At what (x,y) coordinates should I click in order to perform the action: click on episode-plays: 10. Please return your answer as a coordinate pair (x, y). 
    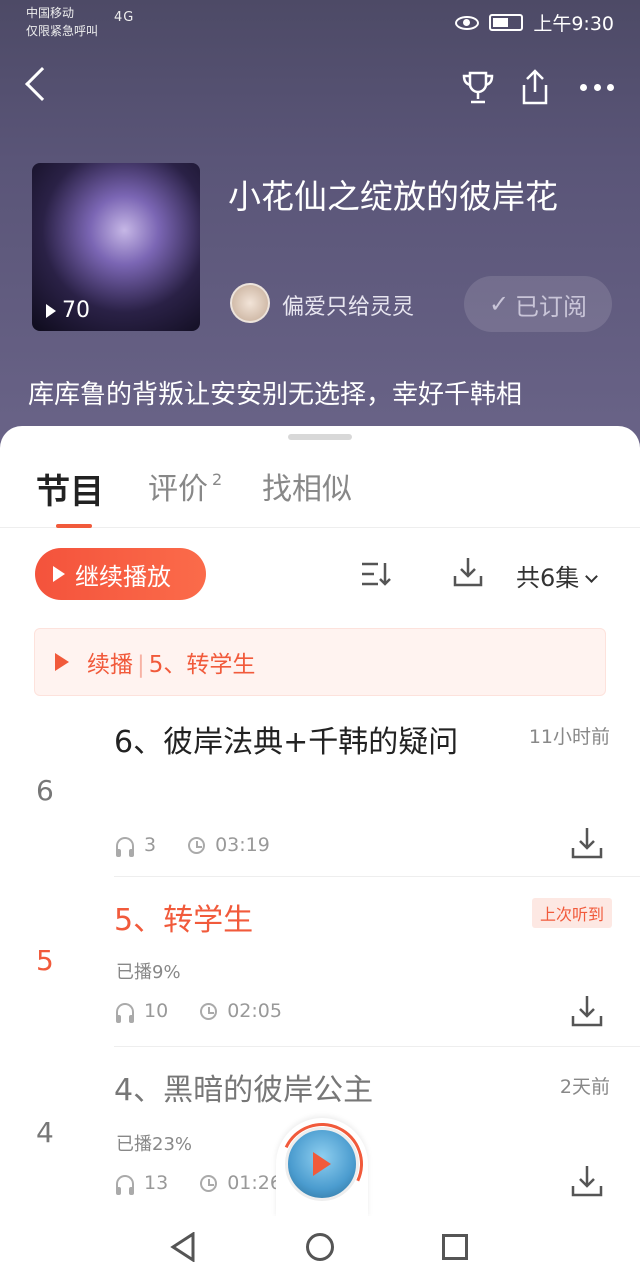
    Looking at the image, I should click on (156, 1011).